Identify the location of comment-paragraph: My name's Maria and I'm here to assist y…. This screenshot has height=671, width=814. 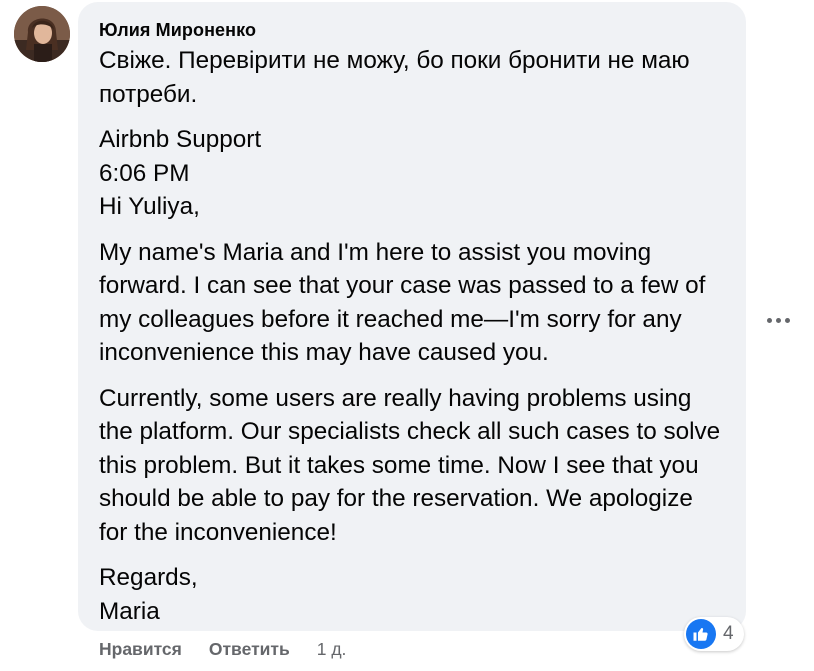
(402, 302).